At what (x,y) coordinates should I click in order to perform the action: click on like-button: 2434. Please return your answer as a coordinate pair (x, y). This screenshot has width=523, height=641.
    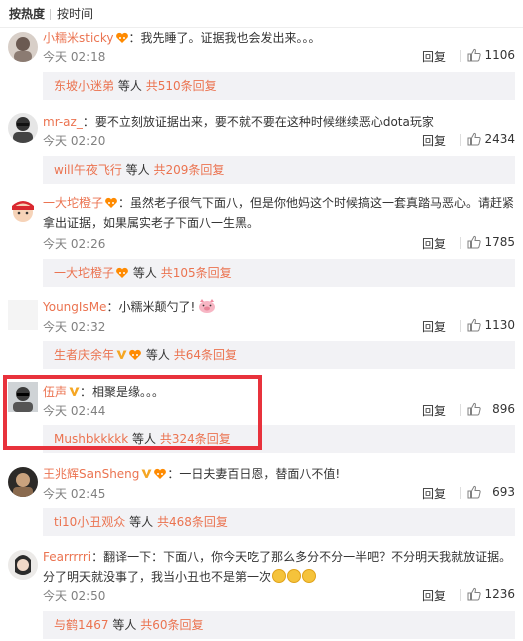
    Looking at the image, I should click on (487, 140).